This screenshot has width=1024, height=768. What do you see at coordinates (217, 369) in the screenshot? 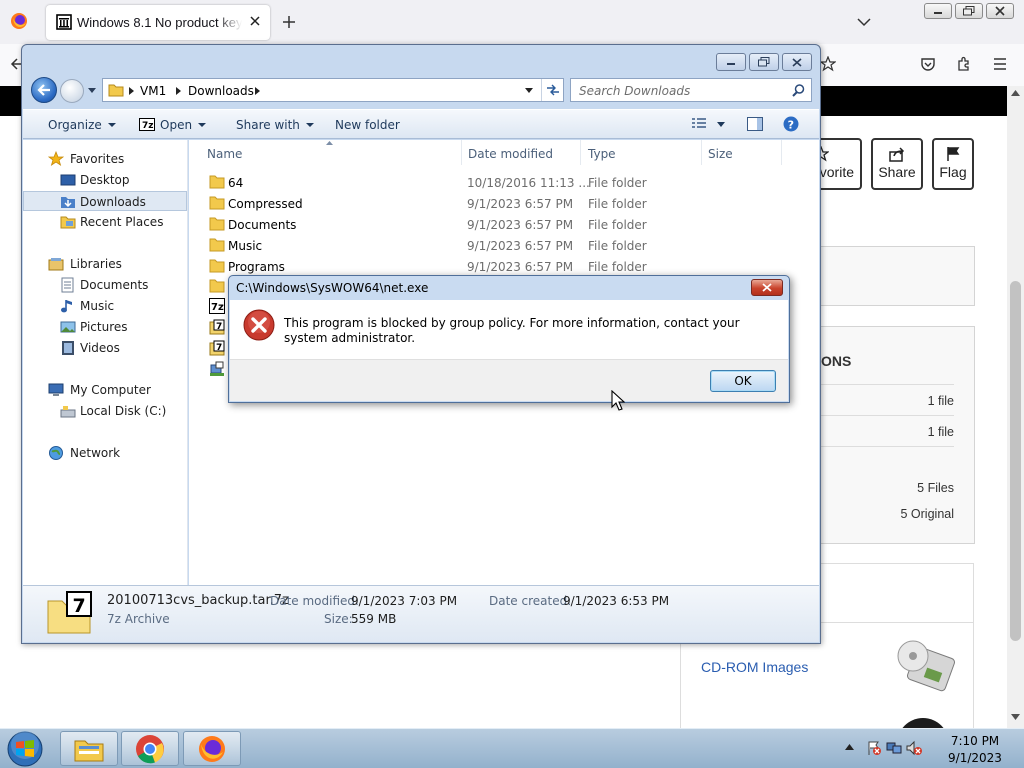
I see `installer-icon` at bounding box center [217, 369].